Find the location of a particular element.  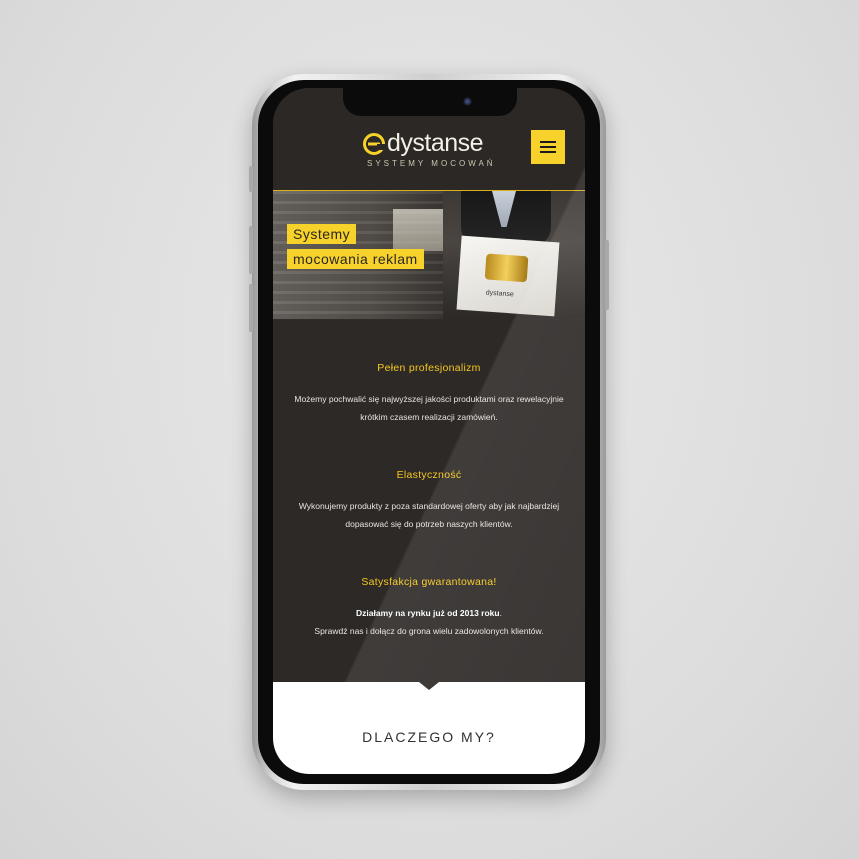

feature-title: Elastyczność is located at coordinates (429, 475).